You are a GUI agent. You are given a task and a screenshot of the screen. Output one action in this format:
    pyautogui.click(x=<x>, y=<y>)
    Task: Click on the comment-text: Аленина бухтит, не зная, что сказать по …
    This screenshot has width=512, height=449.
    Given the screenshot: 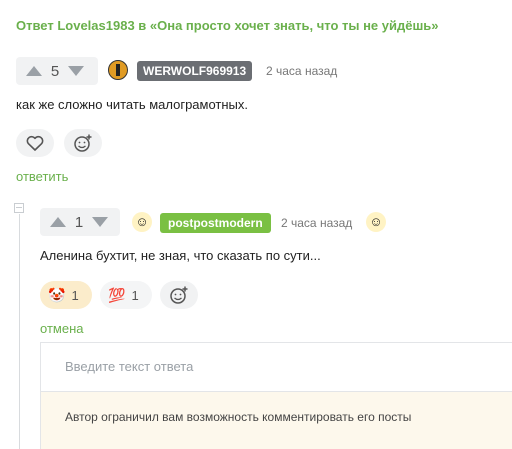 What is the action you would take?
    pyautogui.click(x=180, y=255)
    